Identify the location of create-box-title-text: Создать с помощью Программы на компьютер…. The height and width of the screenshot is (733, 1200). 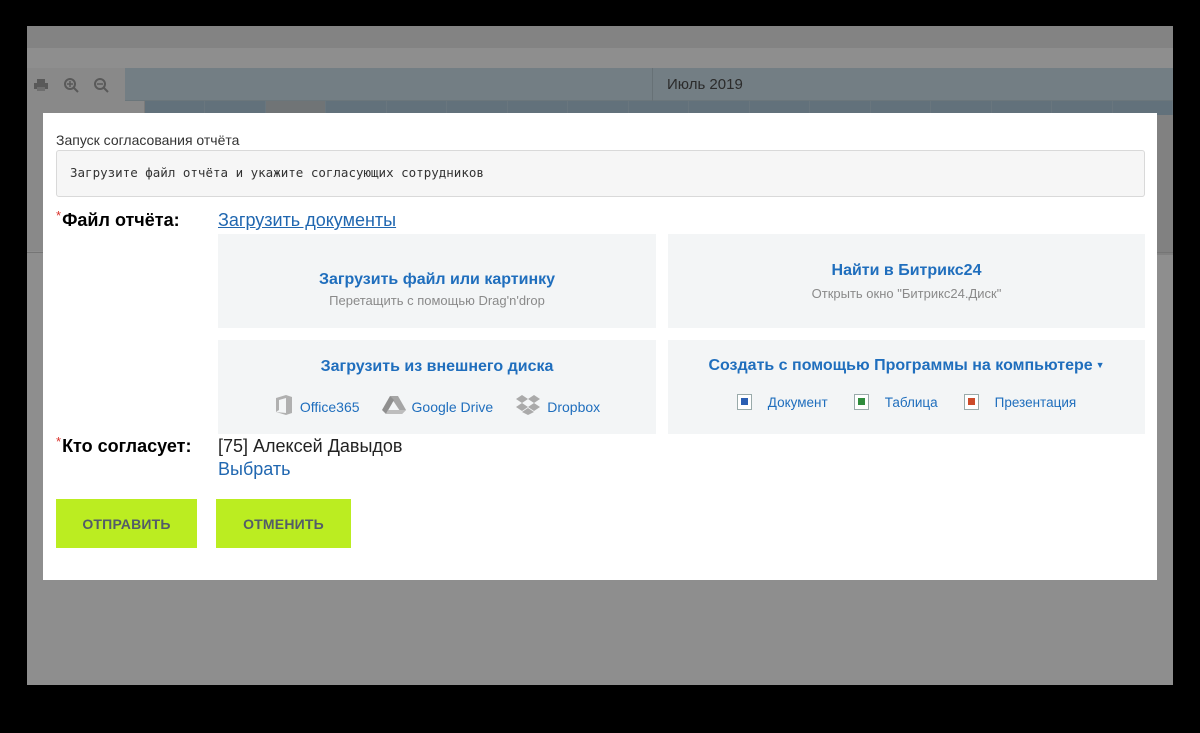
(900, 365).